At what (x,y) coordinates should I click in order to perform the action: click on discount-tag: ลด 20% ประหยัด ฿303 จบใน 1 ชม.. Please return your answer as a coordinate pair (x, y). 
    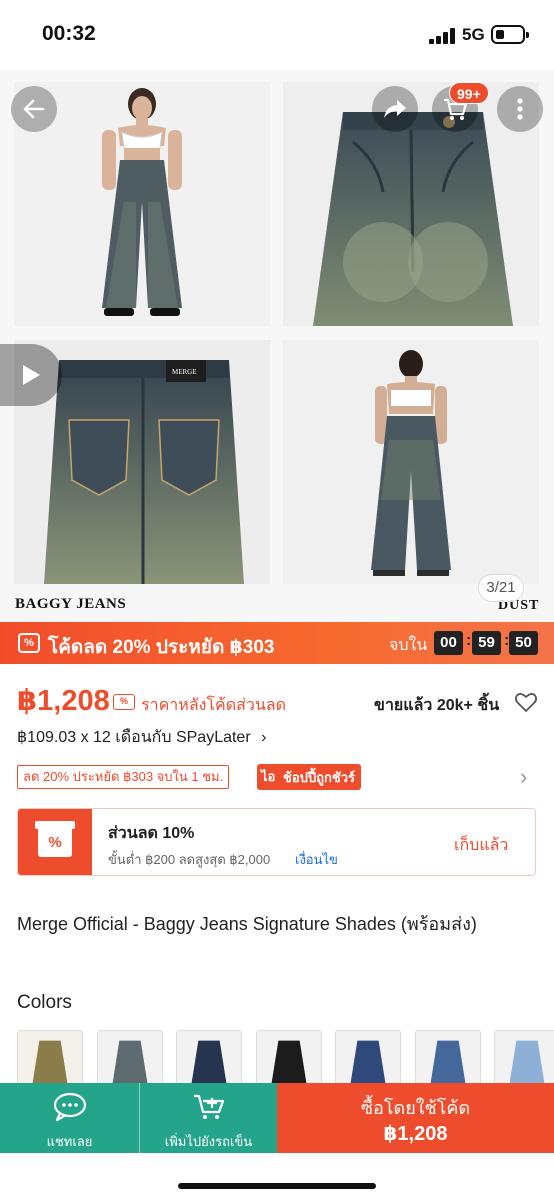
    Looking at the image, I should click on (123, 777).